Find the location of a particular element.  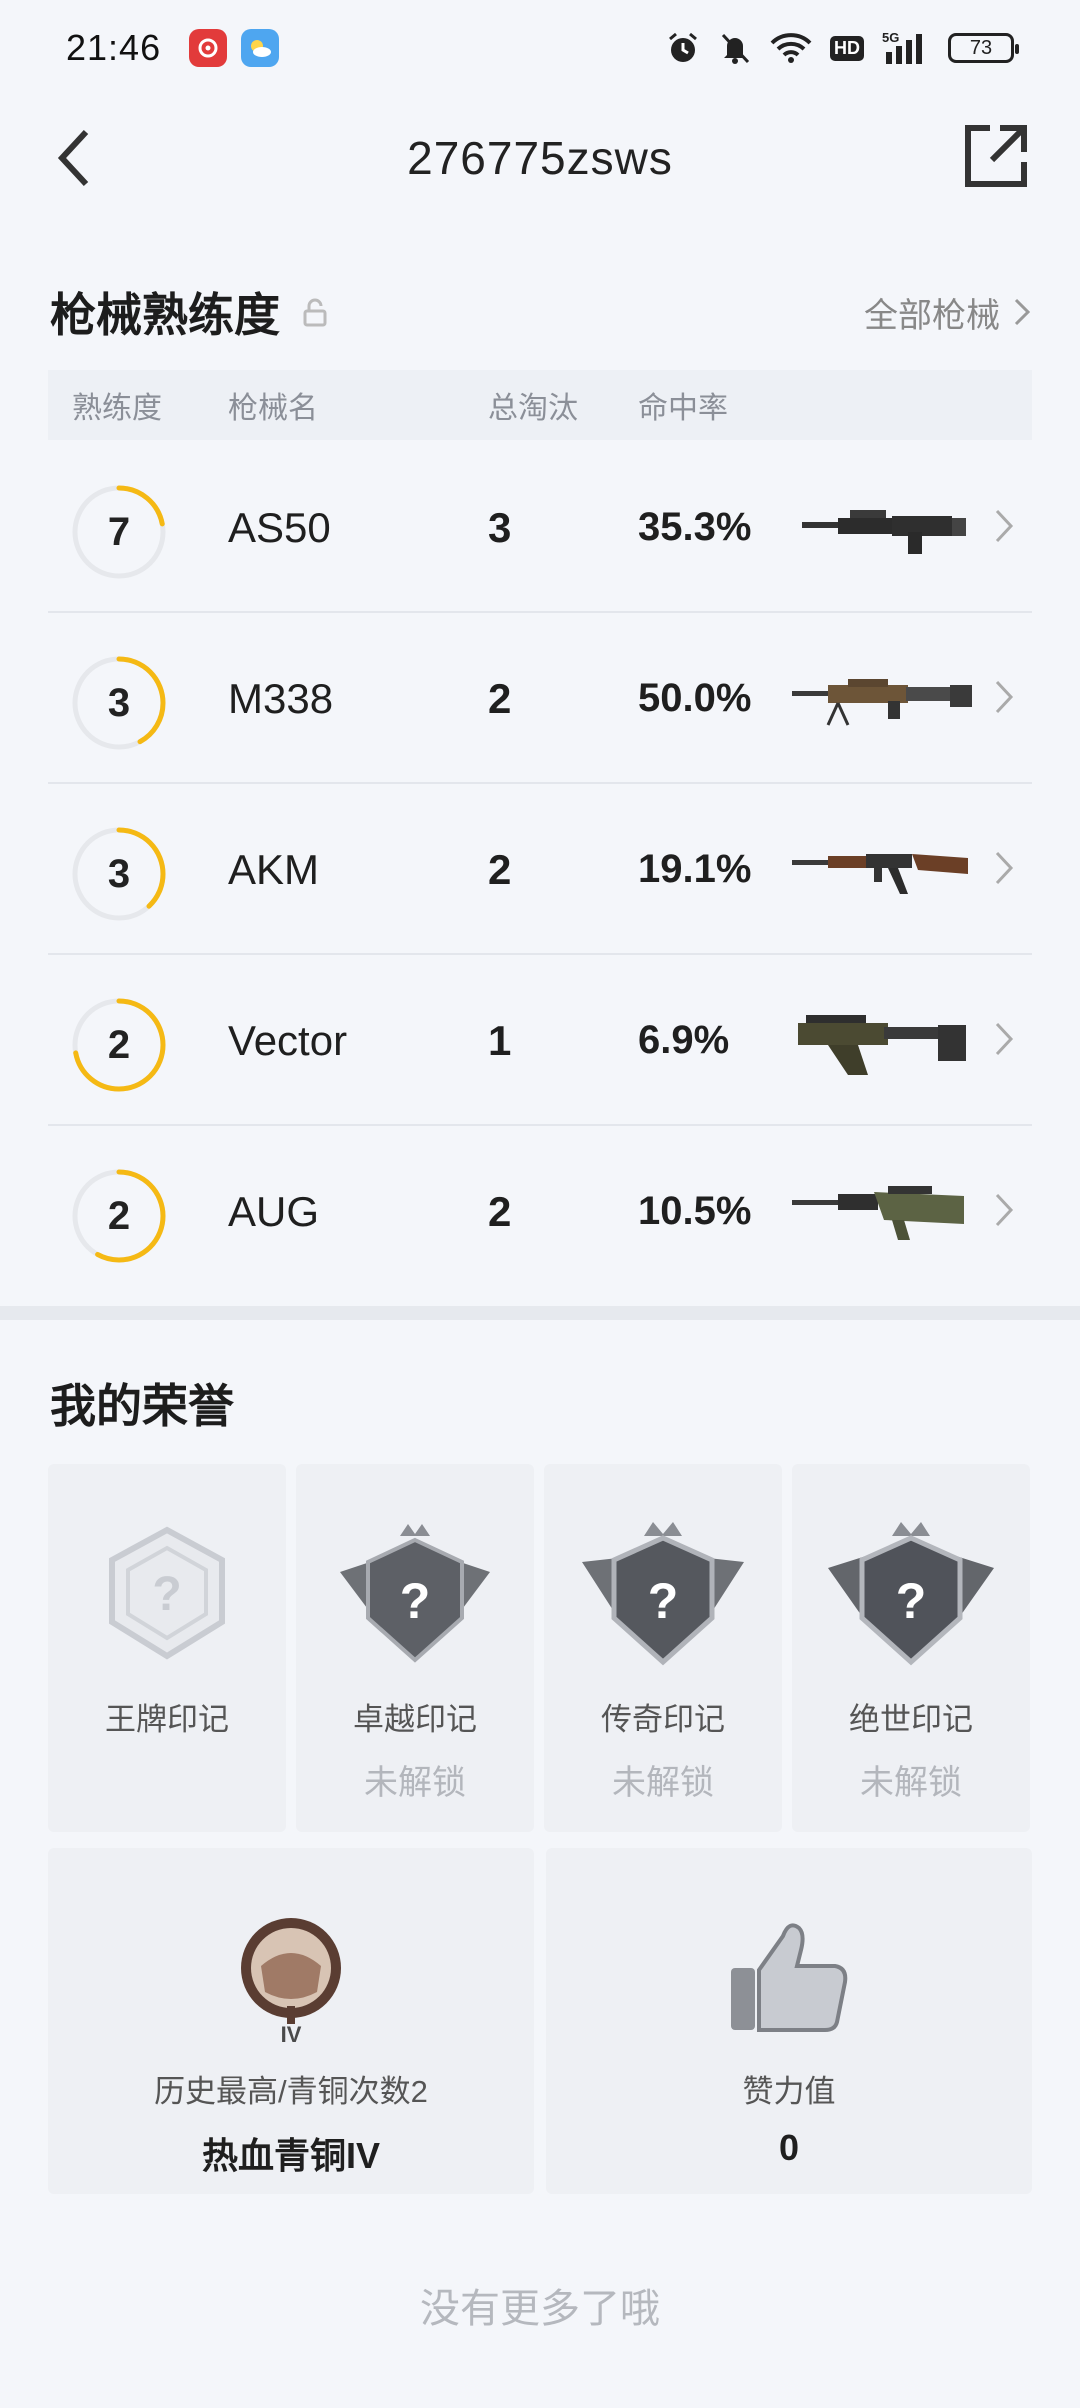

likes-value: 0 is located at coordinates (789, 2147).